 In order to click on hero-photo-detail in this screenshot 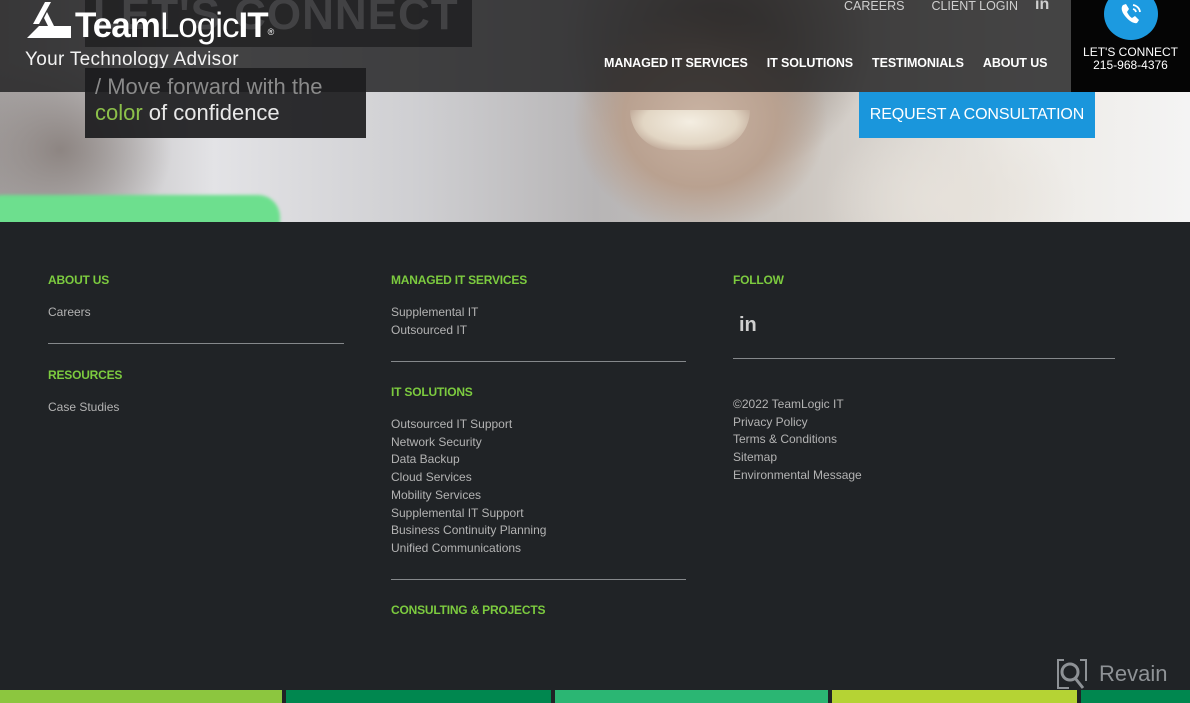, I will do `click(690, 130)`.